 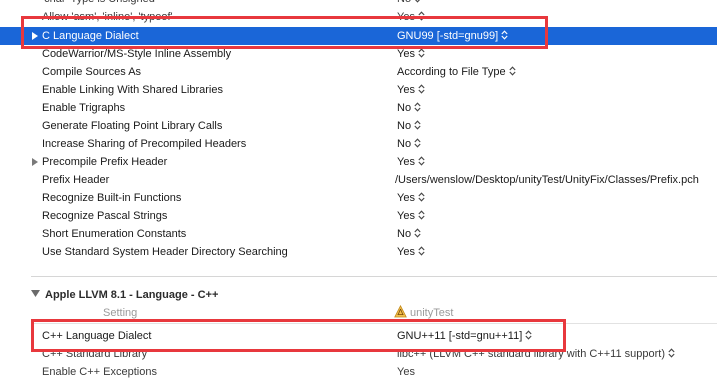 What do you see at coordinates (95, 354) in the screenshot?
I see `setting-name: C++ Standard Library` at bounding box center [95, 354].